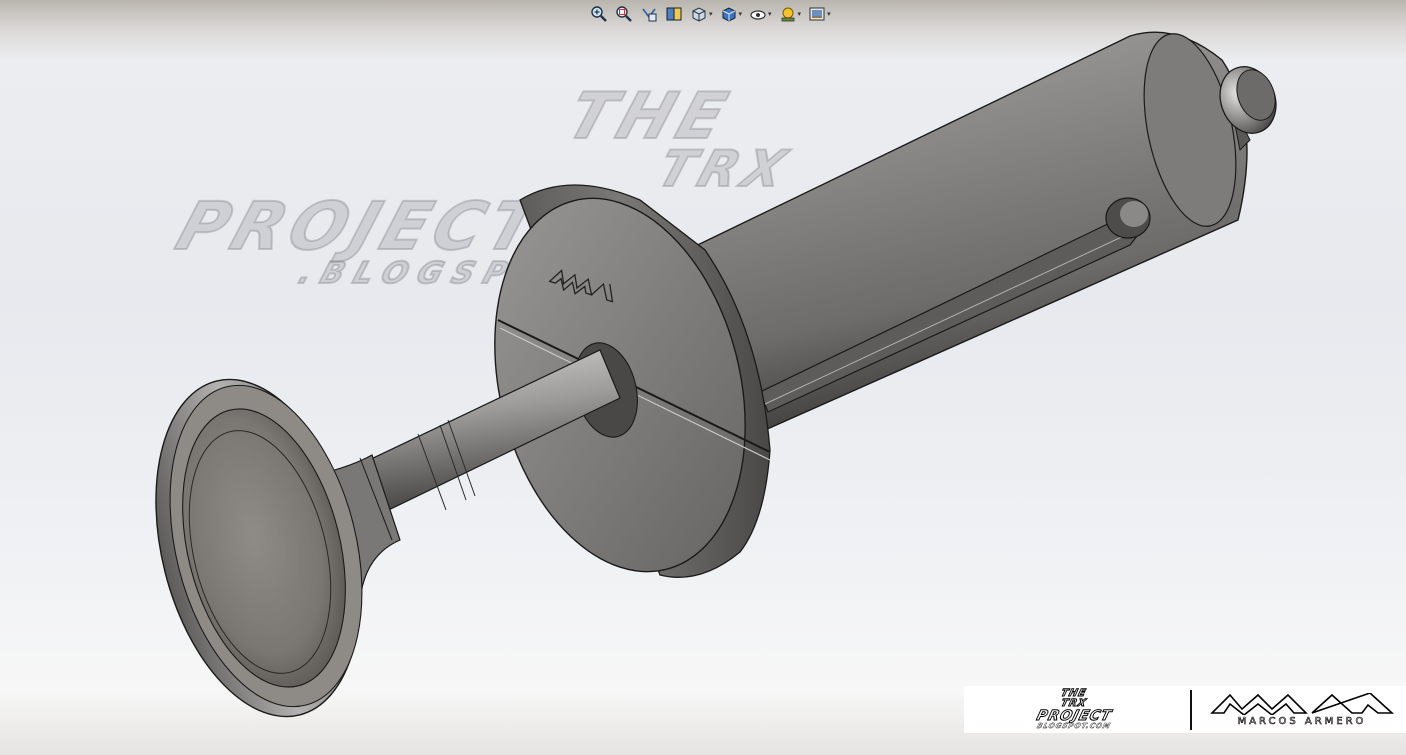  What do you see at coordinates (1302, 721) in the screenshot?
I see `ma-logo-name: MARCOS ARMERO` at bounding box center [1302, 721].